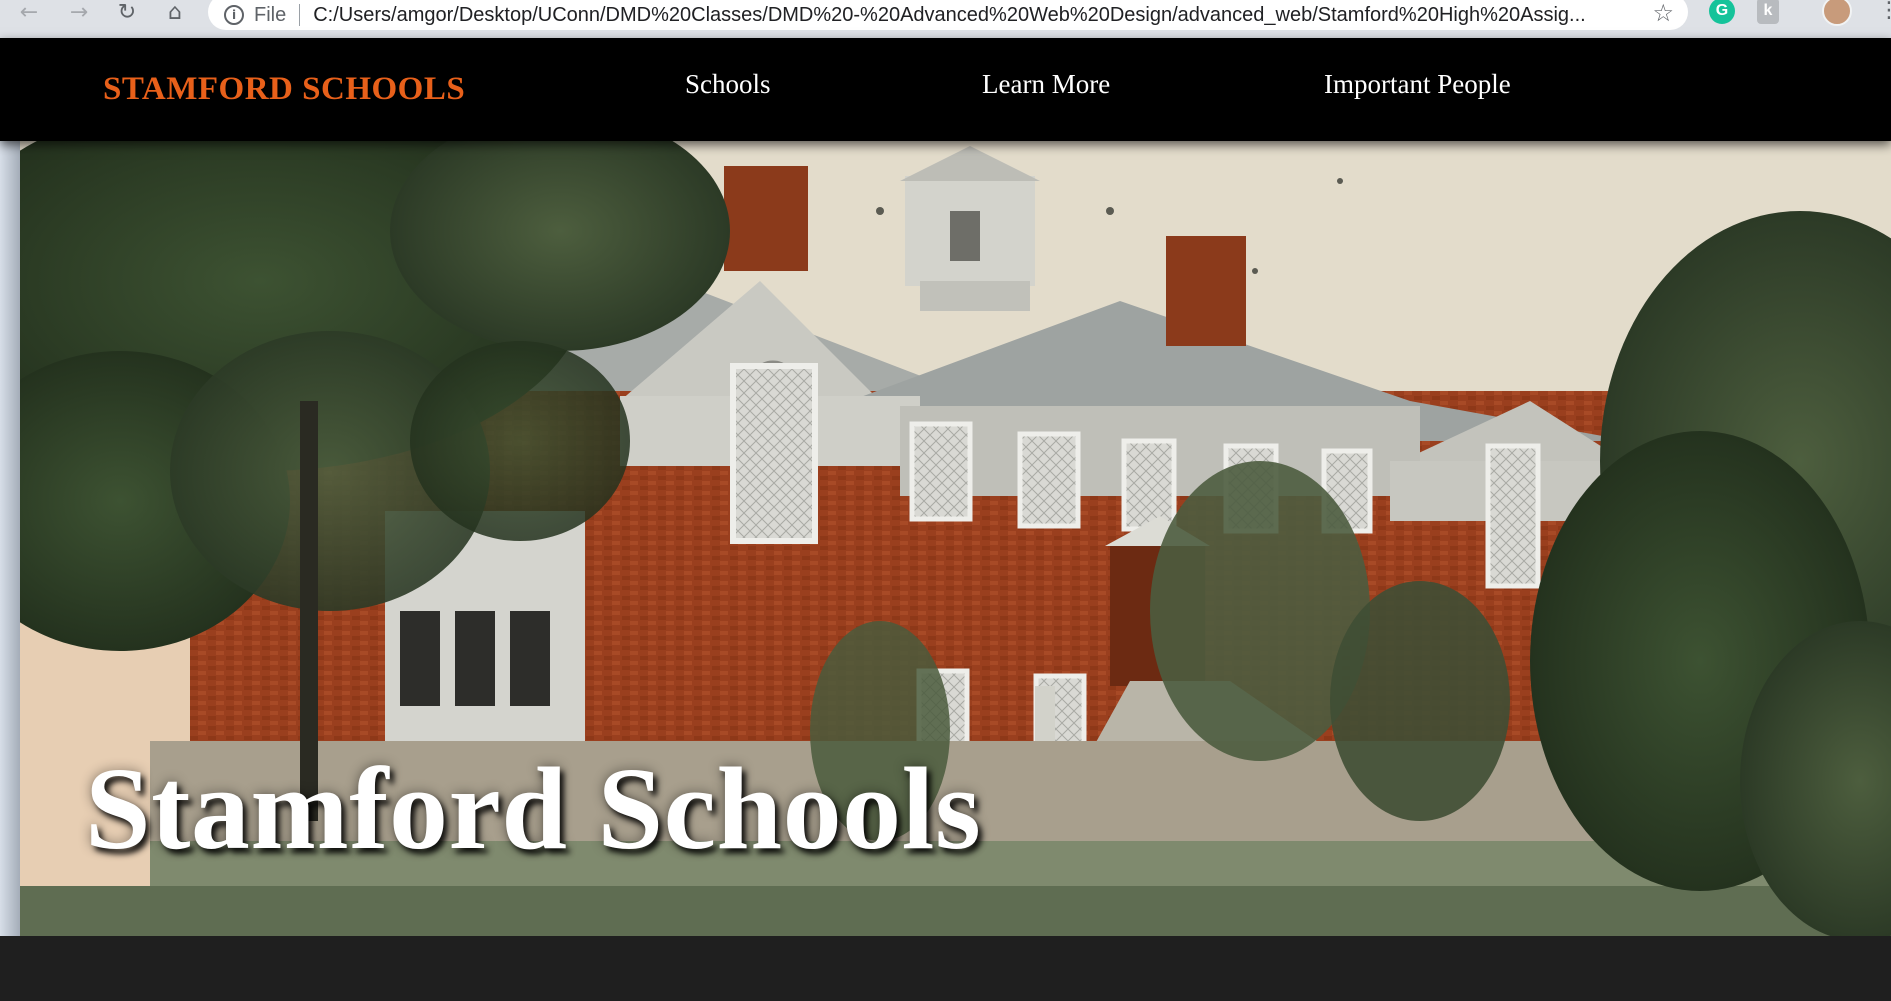  What do you see at coordinates (10, 538) in the screenshot?
I see `hero-edge-strip` at bounding box center [10, 538].